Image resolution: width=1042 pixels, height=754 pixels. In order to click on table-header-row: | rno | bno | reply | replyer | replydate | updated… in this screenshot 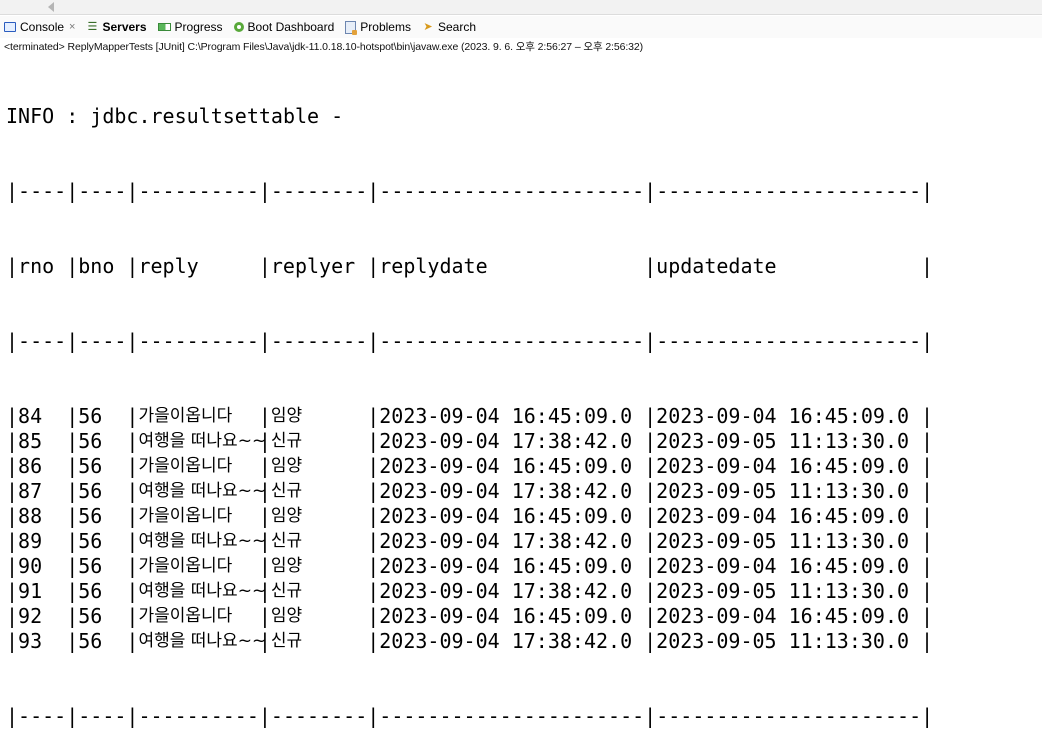, I will do `click(521, 266)`.